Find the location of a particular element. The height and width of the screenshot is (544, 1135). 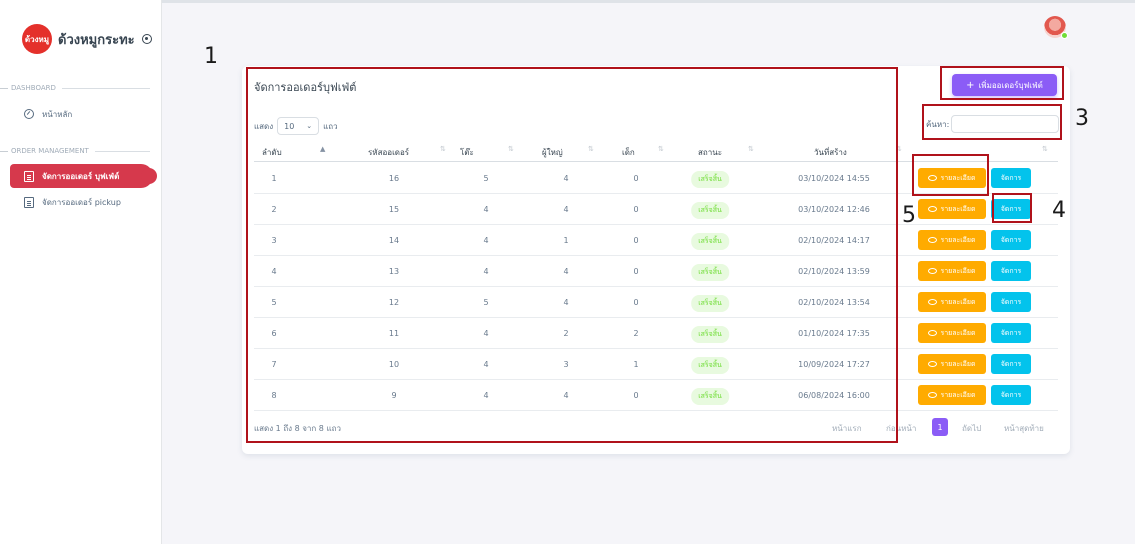

section-header-orders: ORDER MANAGEMENT is located at coordinates (81, 151).